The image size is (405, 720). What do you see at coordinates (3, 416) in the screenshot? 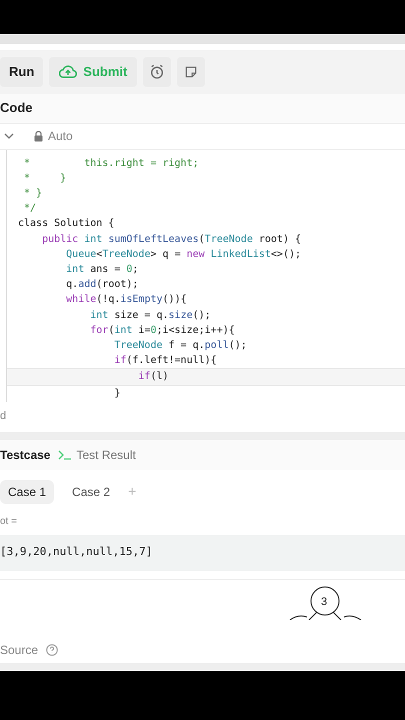
I see `status-text: d` at bounding box center [3, 416].